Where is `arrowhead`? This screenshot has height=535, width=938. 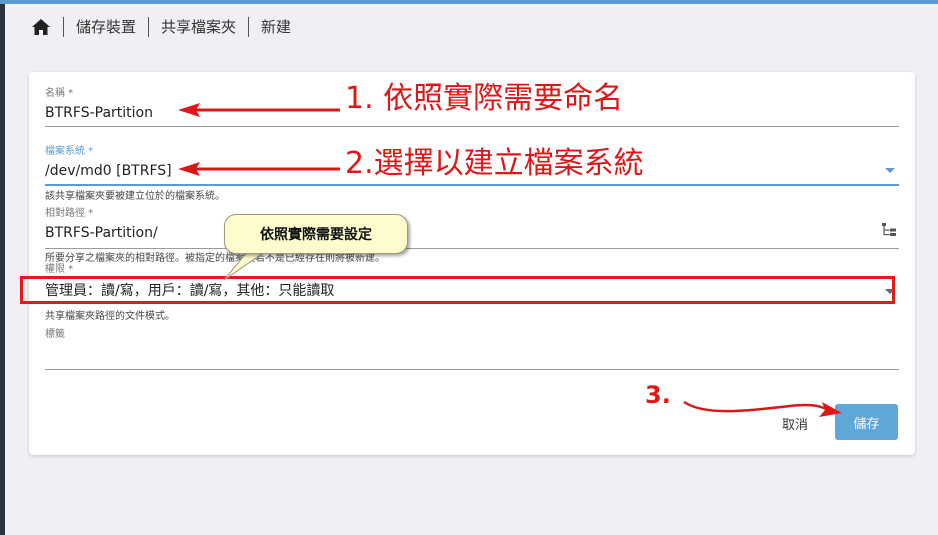
arrowhead is located at coordinates (830, 409).